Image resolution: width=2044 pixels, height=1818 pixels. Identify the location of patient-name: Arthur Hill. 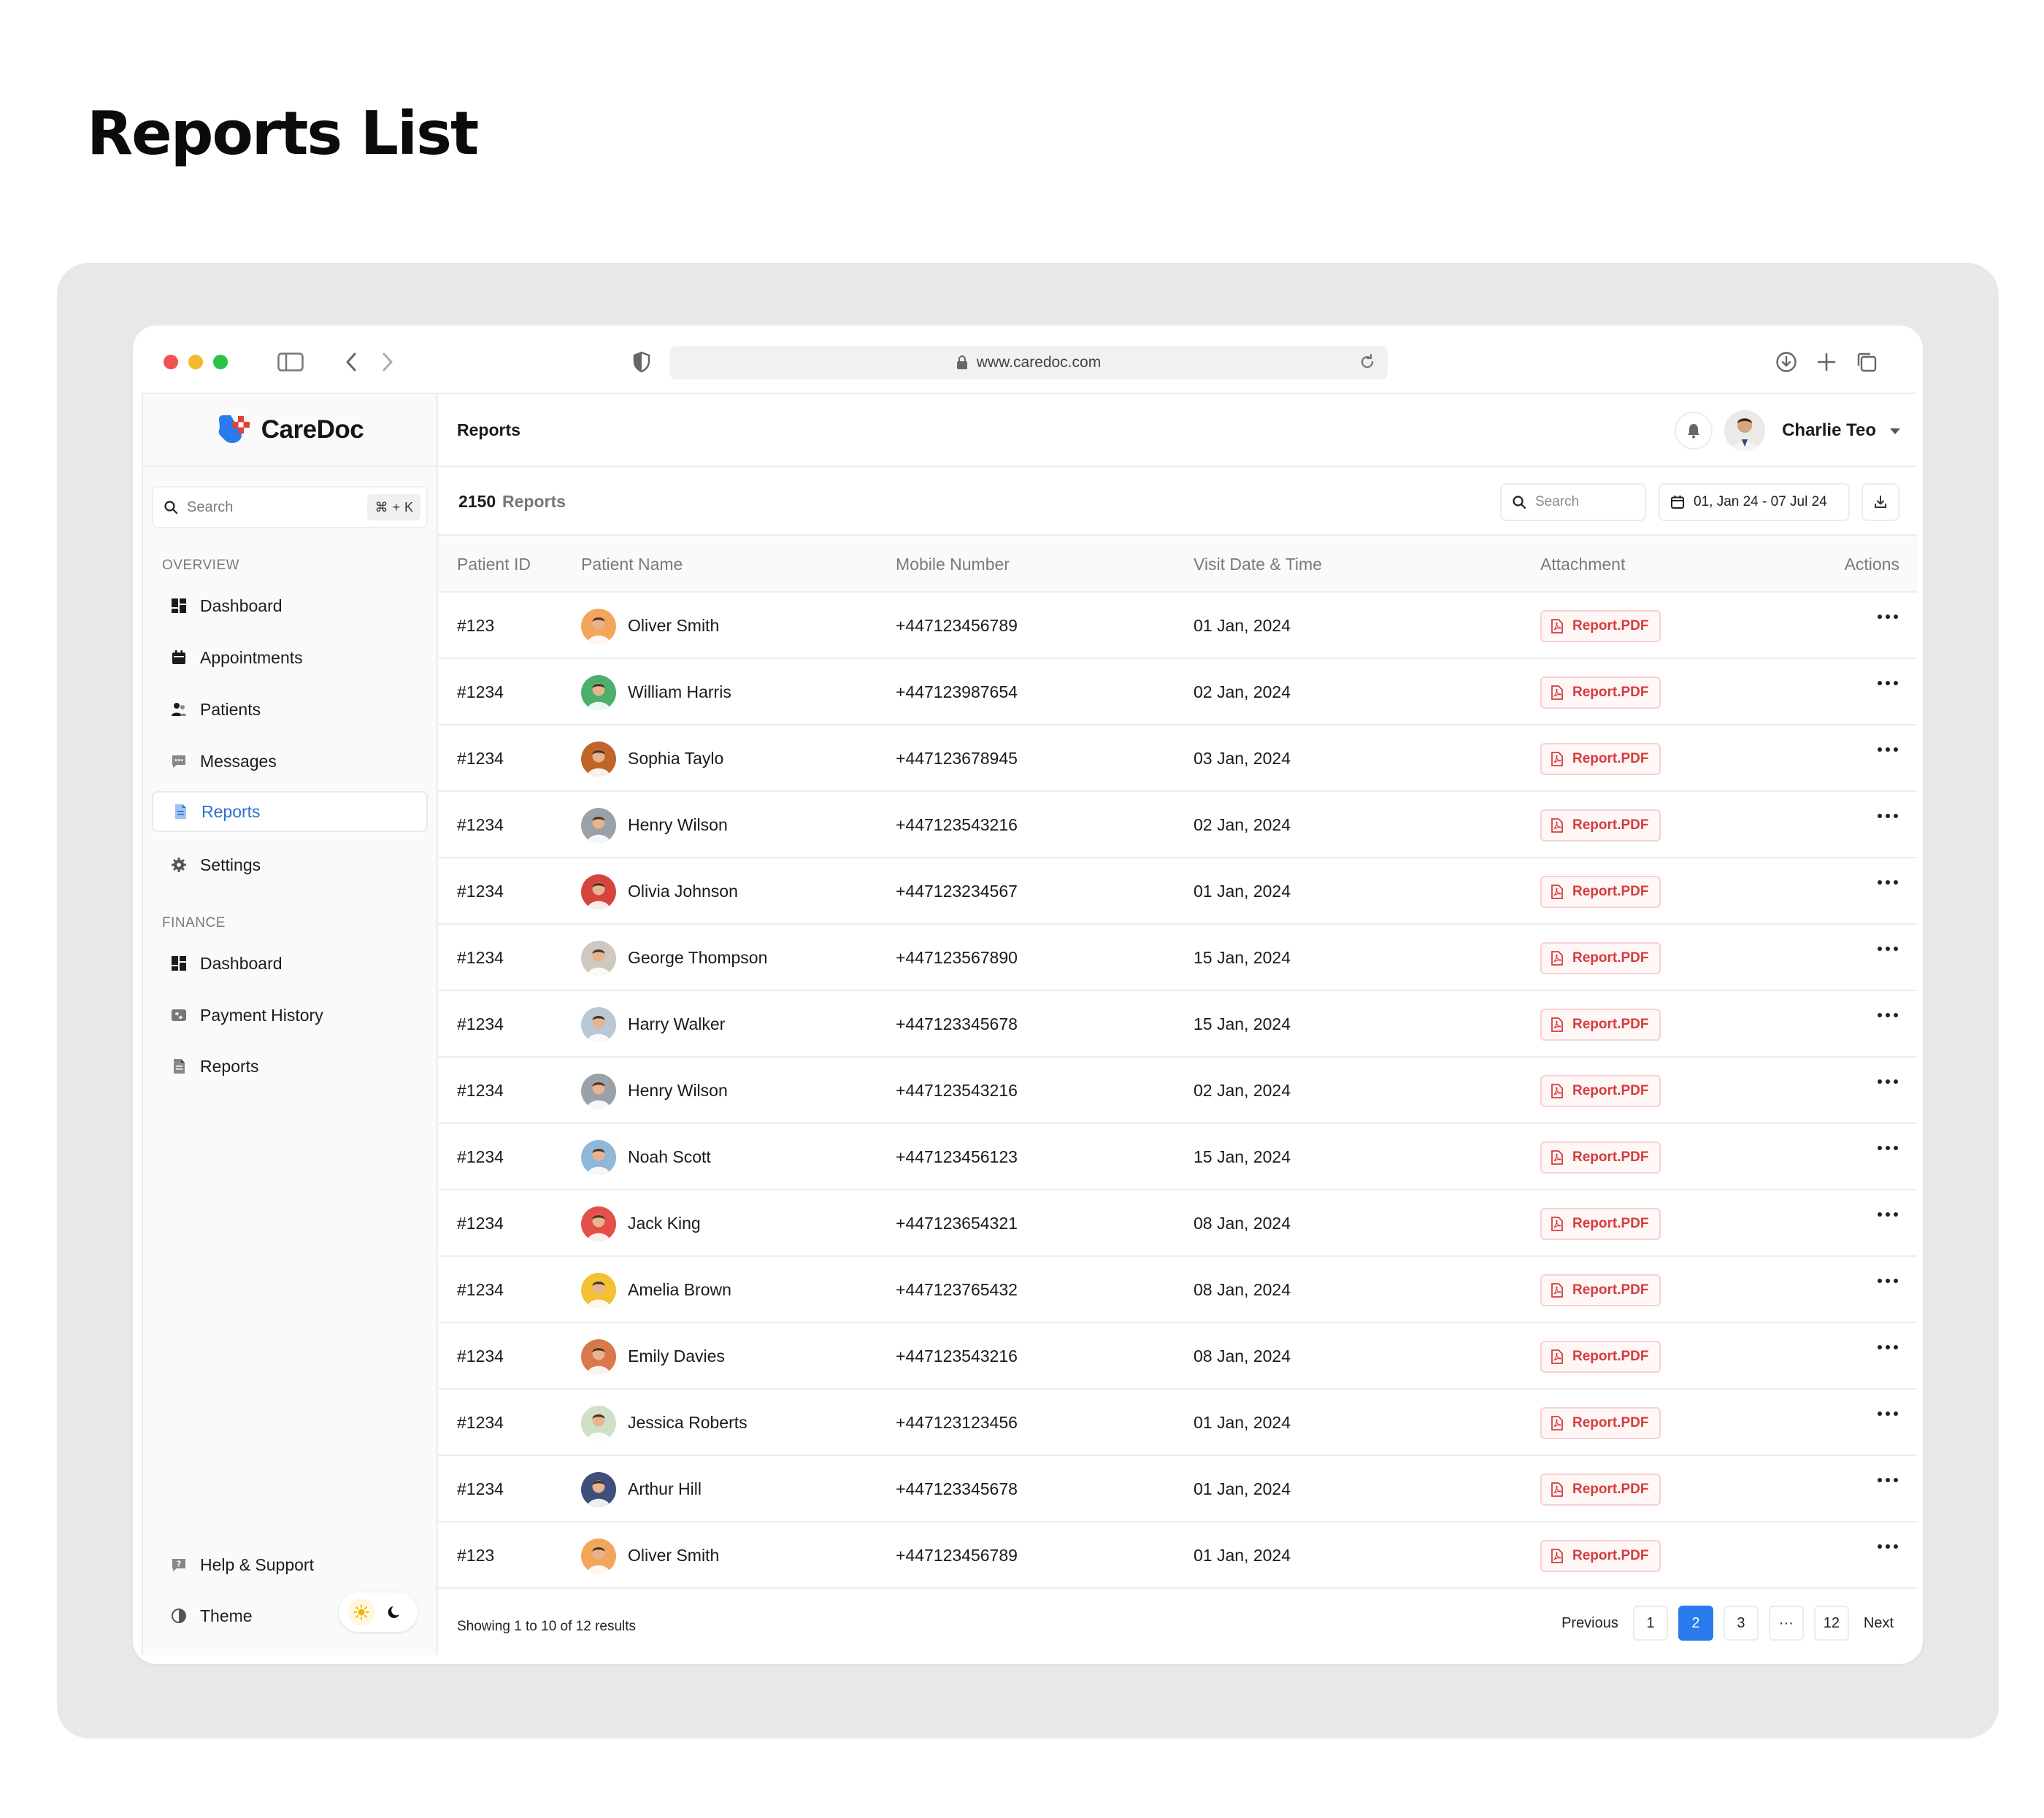
(665, 1489).